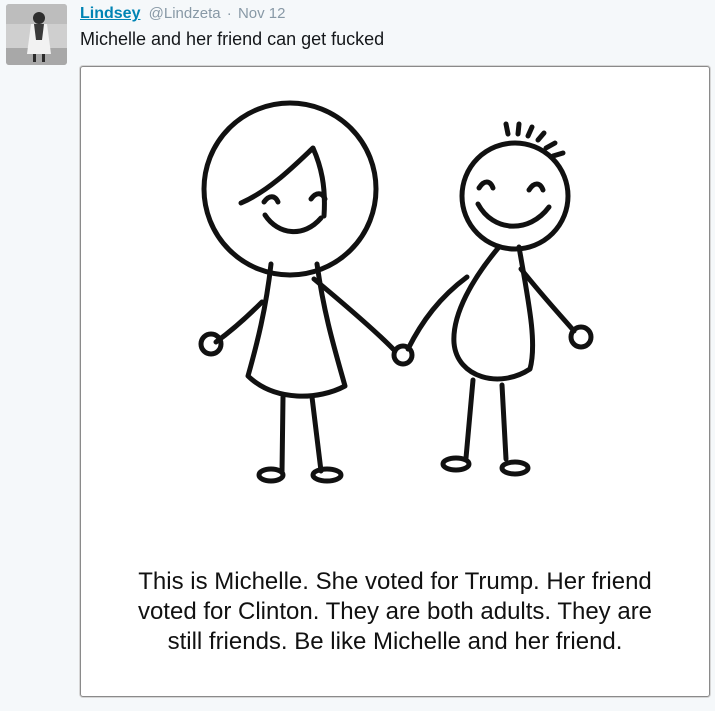  Describe the element at coordinates (318, 196) in the screenshot. I see `girl-right-eye` at that location.